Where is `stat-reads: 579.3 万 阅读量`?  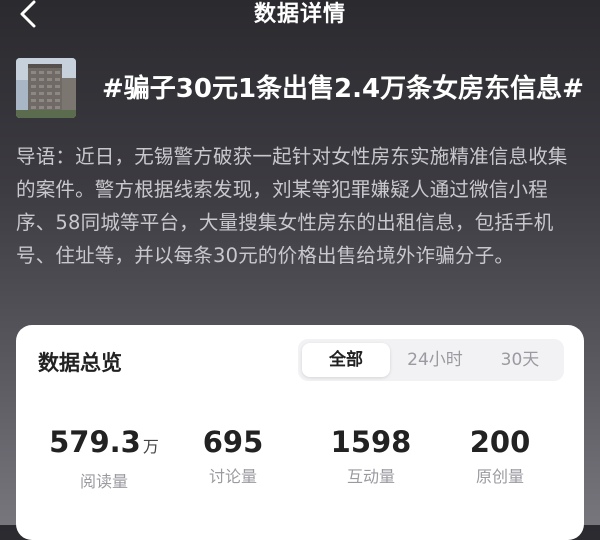
stat-reads: 579.3 万 阅读量 is located at coordinates (104, 458).